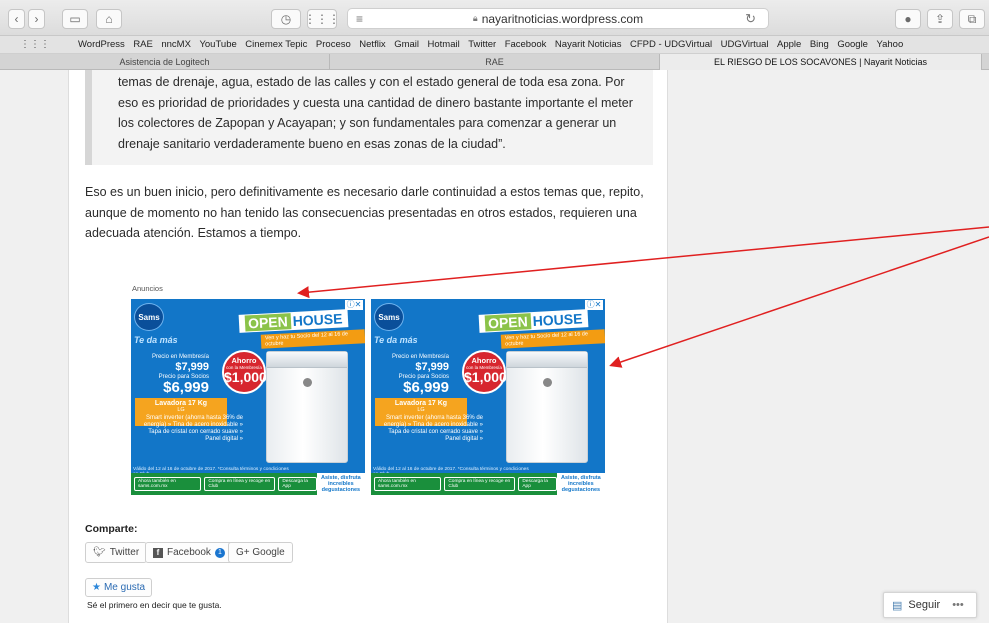 The height and width of the screenshot is (623, 989). What do you see at coordinates (671, 44) in the screenshot?
I see `bookmark-item: CFPD - UDGVirtual` at bounding box center [671, 44].